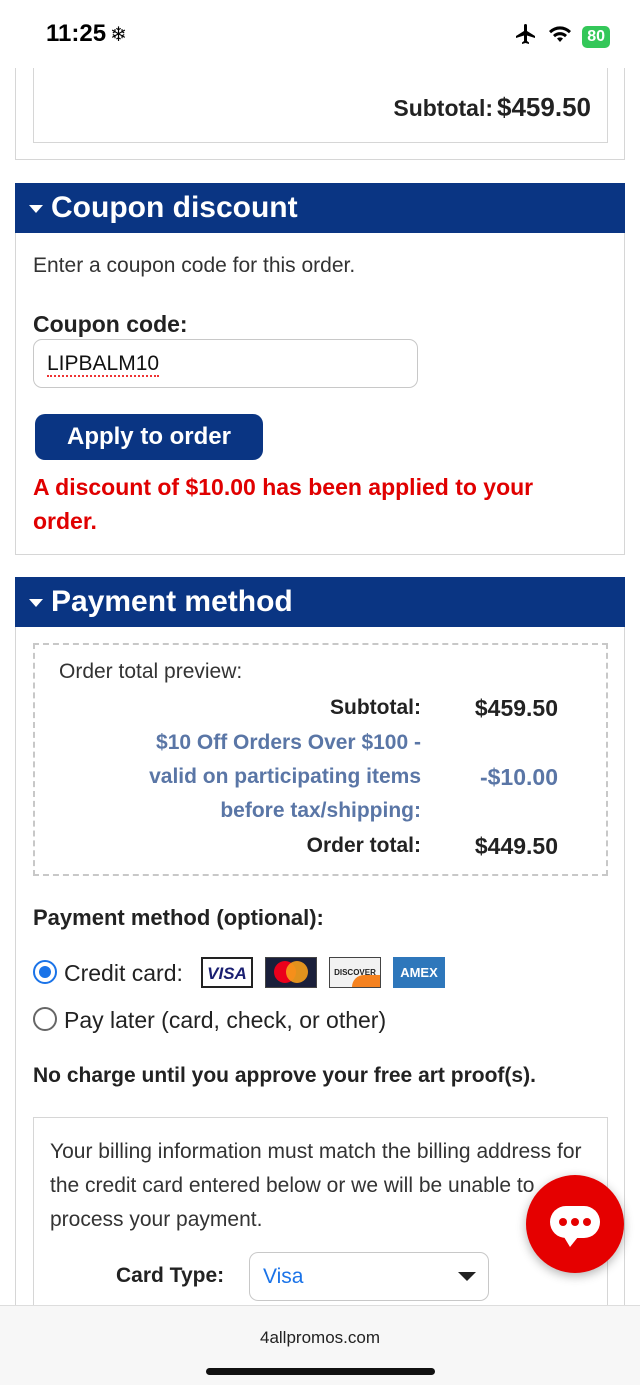 The height and width of the screenshot is (1385, 640). Describe the element at coordinates (118, 35) in the screenshot. I see `snowflake-icon: ❄` at that location.